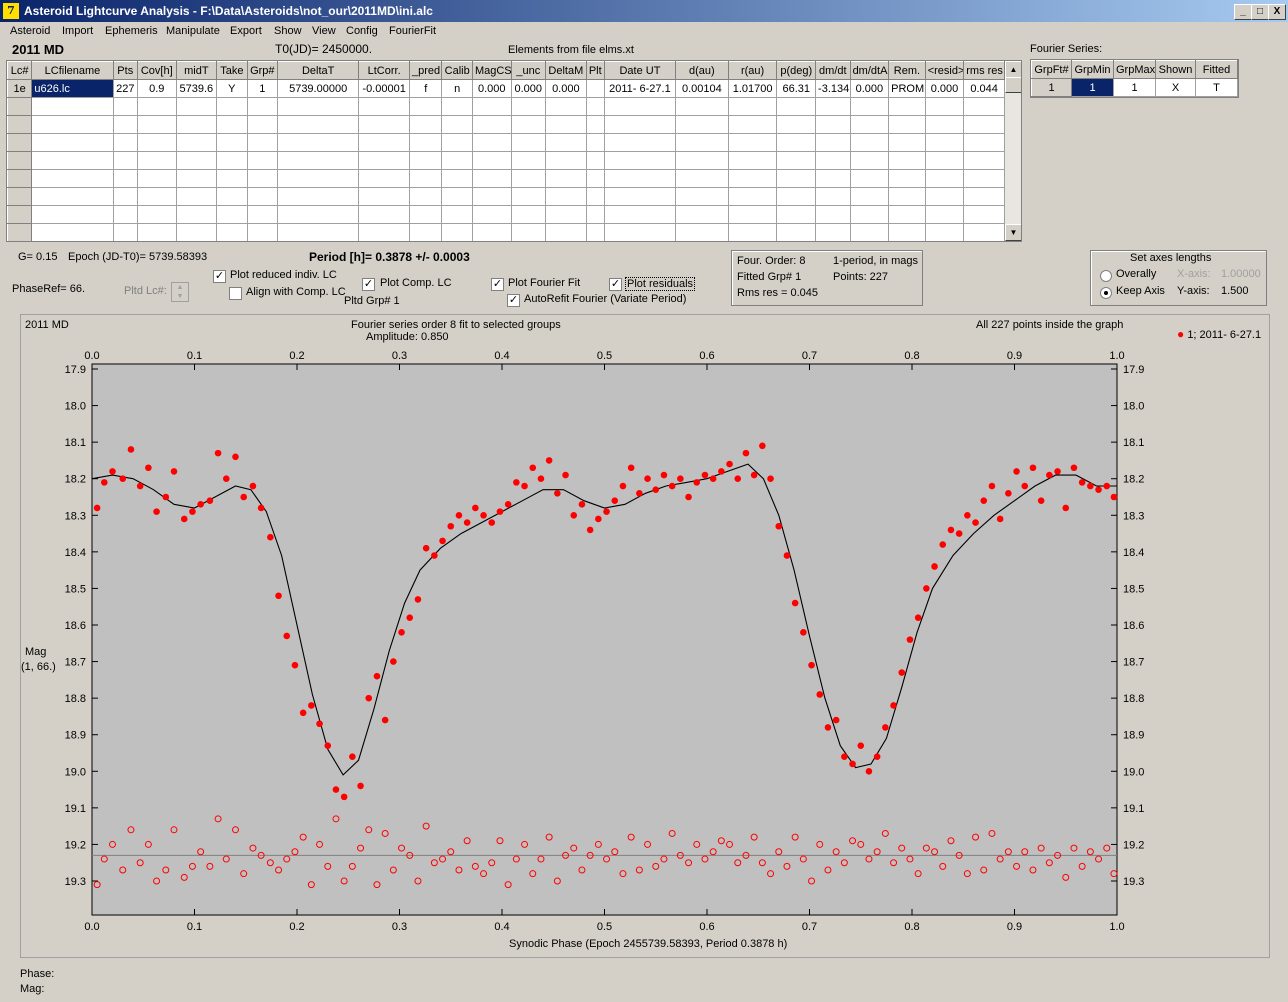 This screenshot has width=1288, height=1002. What do you see at coordinates (639, 88) in the screenshot?
I see `table-cell: 2011- 6-27.1` at bounding box center [639, 88].